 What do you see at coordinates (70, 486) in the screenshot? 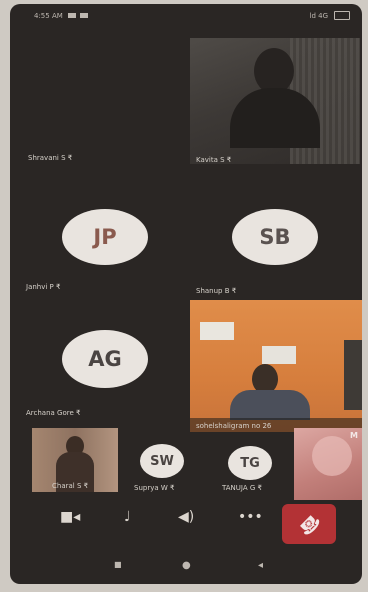
I see `participant-name: Charal S ₹` at bounding box center [70, 486].